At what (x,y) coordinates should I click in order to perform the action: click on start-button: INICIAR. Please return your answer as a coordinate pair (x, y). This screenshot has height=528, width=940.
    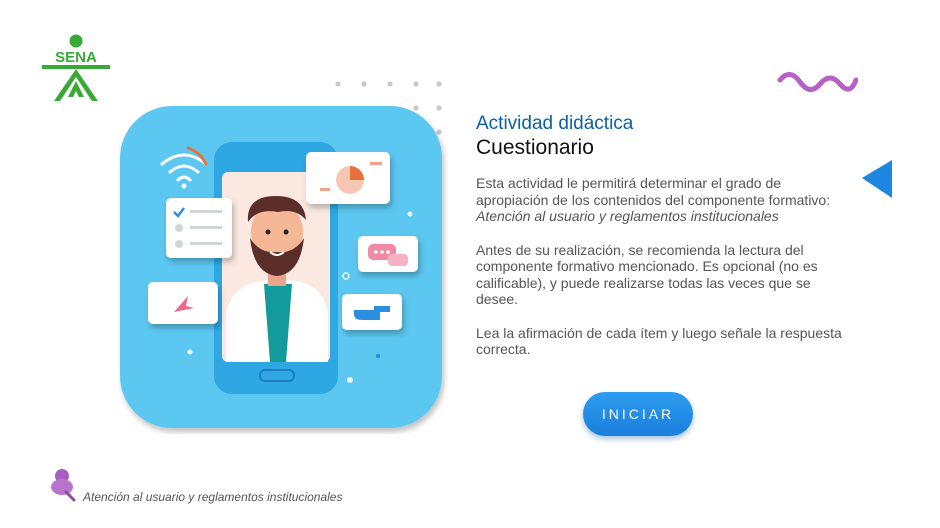
    Looking at the image, I should click on (638, 414).